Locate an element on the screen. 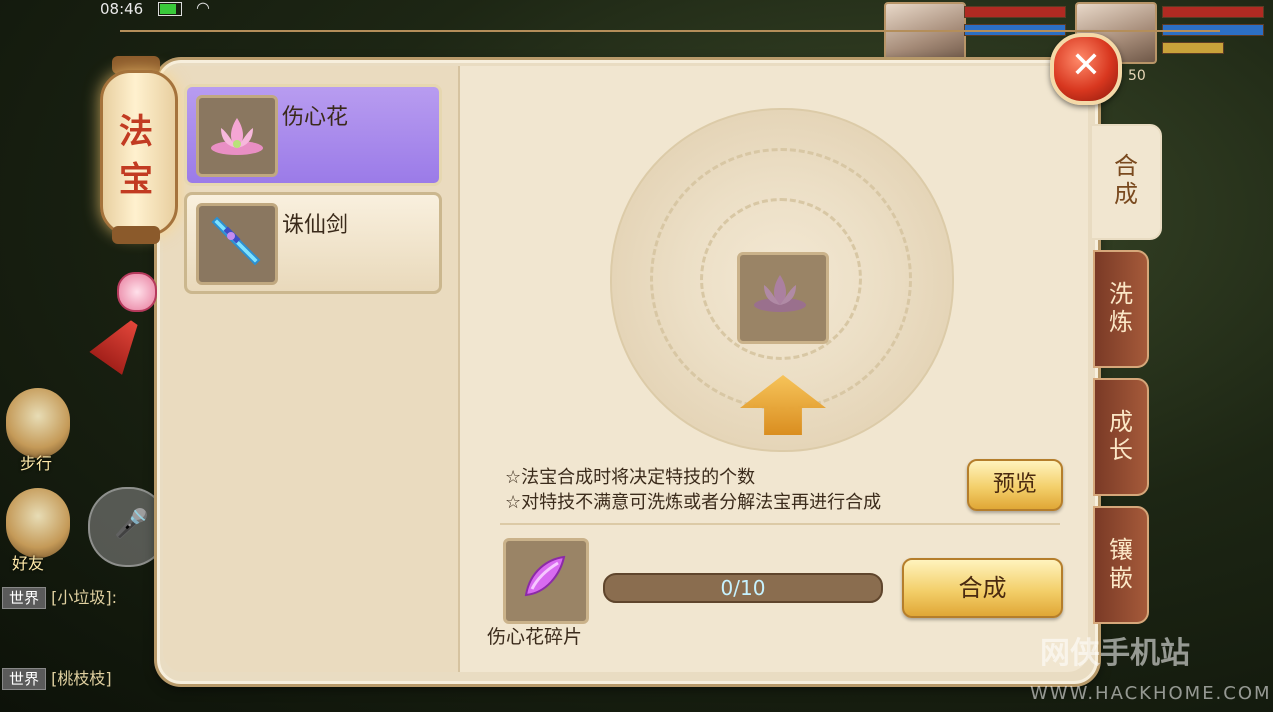 The image size is (1273, 712). fragment-progress-bar: 0/10 is located at coordinates (743, 588).